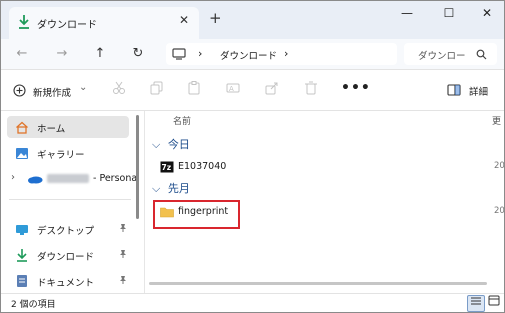 Image resolution: width=505 pixels, height=313 pixels. I want to click on file-name: E1037040, so click(202, 166).